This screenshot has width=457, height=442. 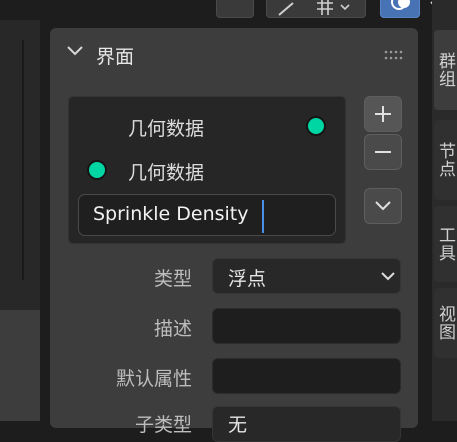 What do you see at coordinates (247, 277) in the screenshot?
I see `type-value: 浮点` at bounding box center [247, 277].